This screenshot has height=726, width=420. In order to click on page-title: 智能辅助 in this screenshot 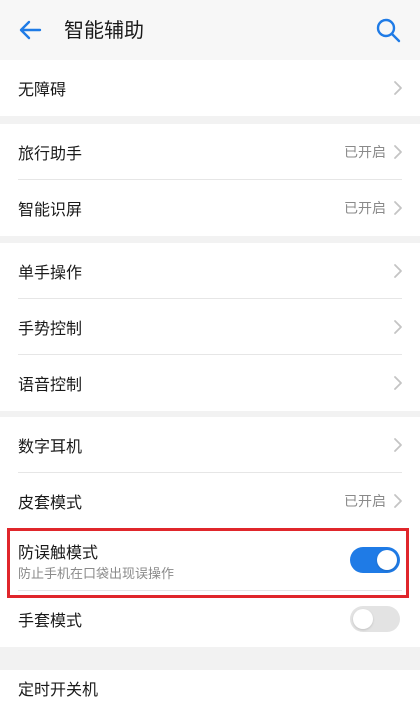, I will do `click(104, 30)`.